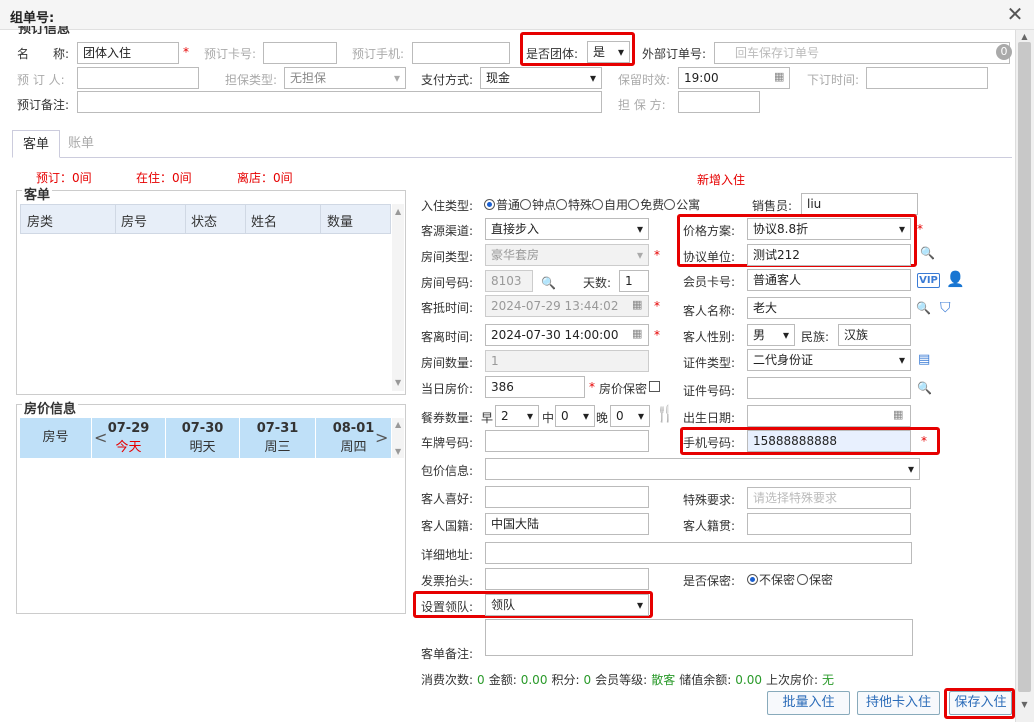 This screenshot has width=1034, height=722. I want to click on radio-apartment, so click(670, 204).